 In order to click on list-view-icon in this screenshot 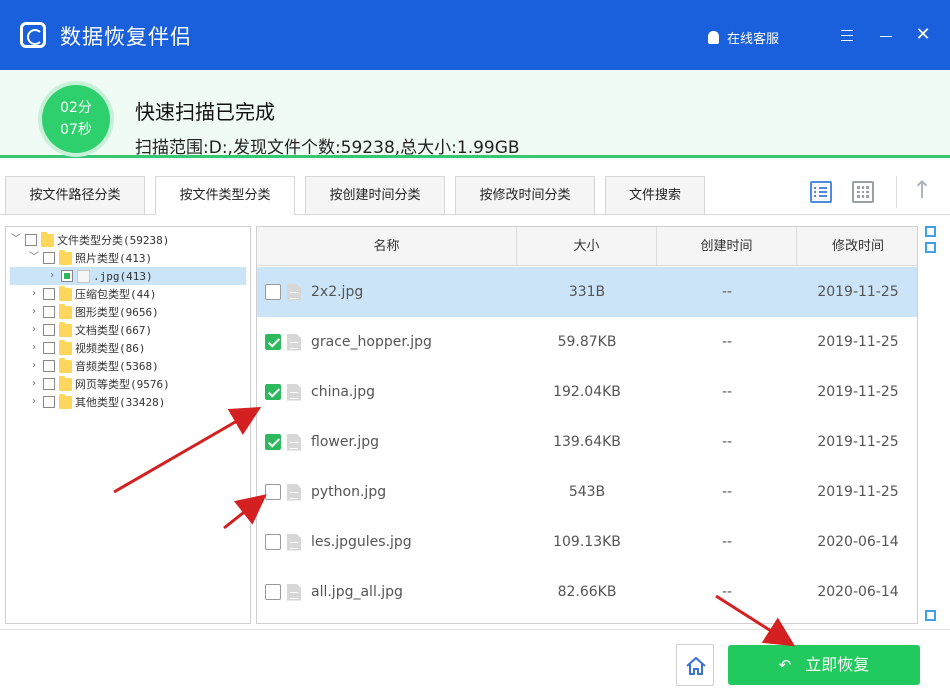, I will do `click(821, 192)`.